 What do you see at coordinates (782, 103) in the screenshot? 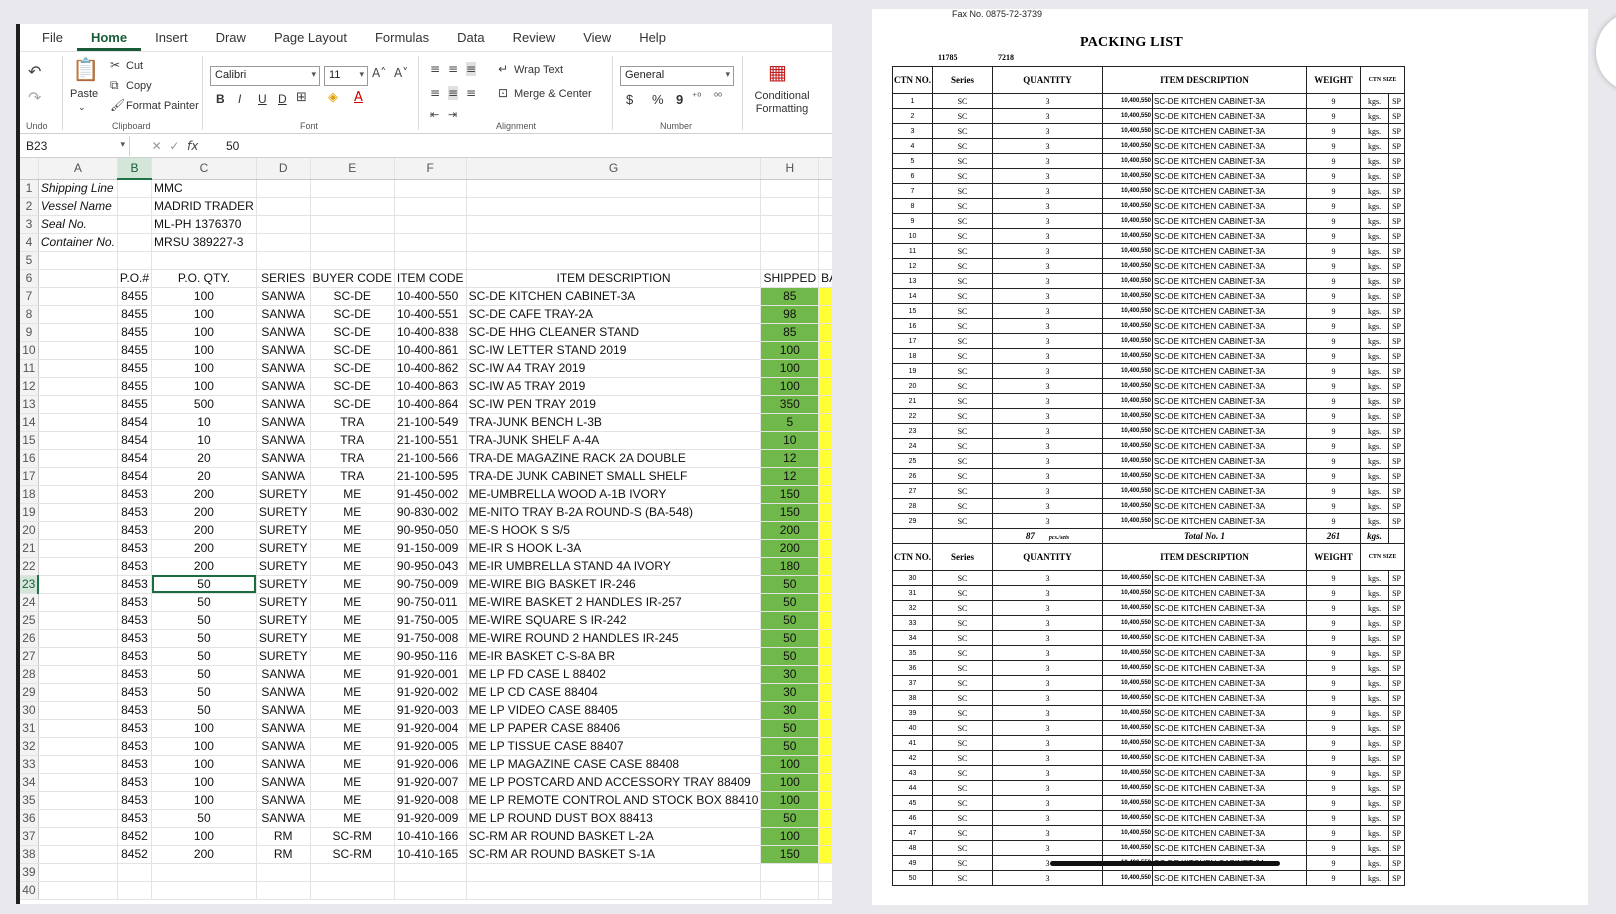
I see `conditional-formatting-button: Conditional Formatting` at bounding box center [782, 103].